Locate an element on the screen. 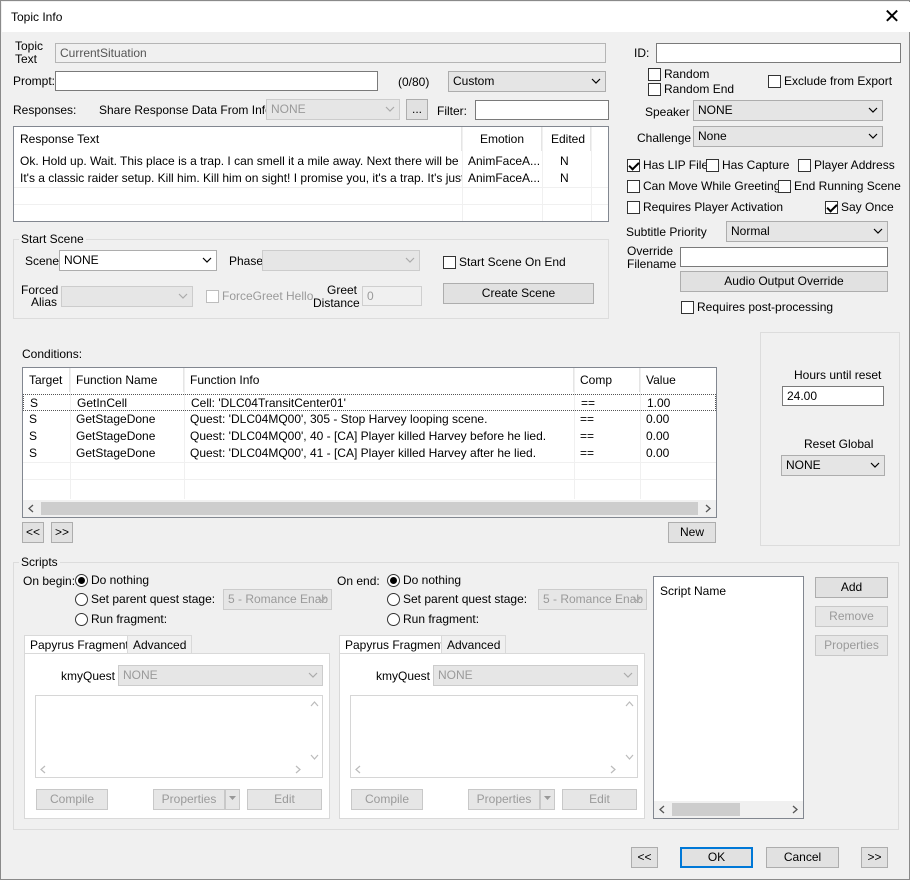 The image size is (910, 880). add-script-button: Add is located at coordinates (851, 587).